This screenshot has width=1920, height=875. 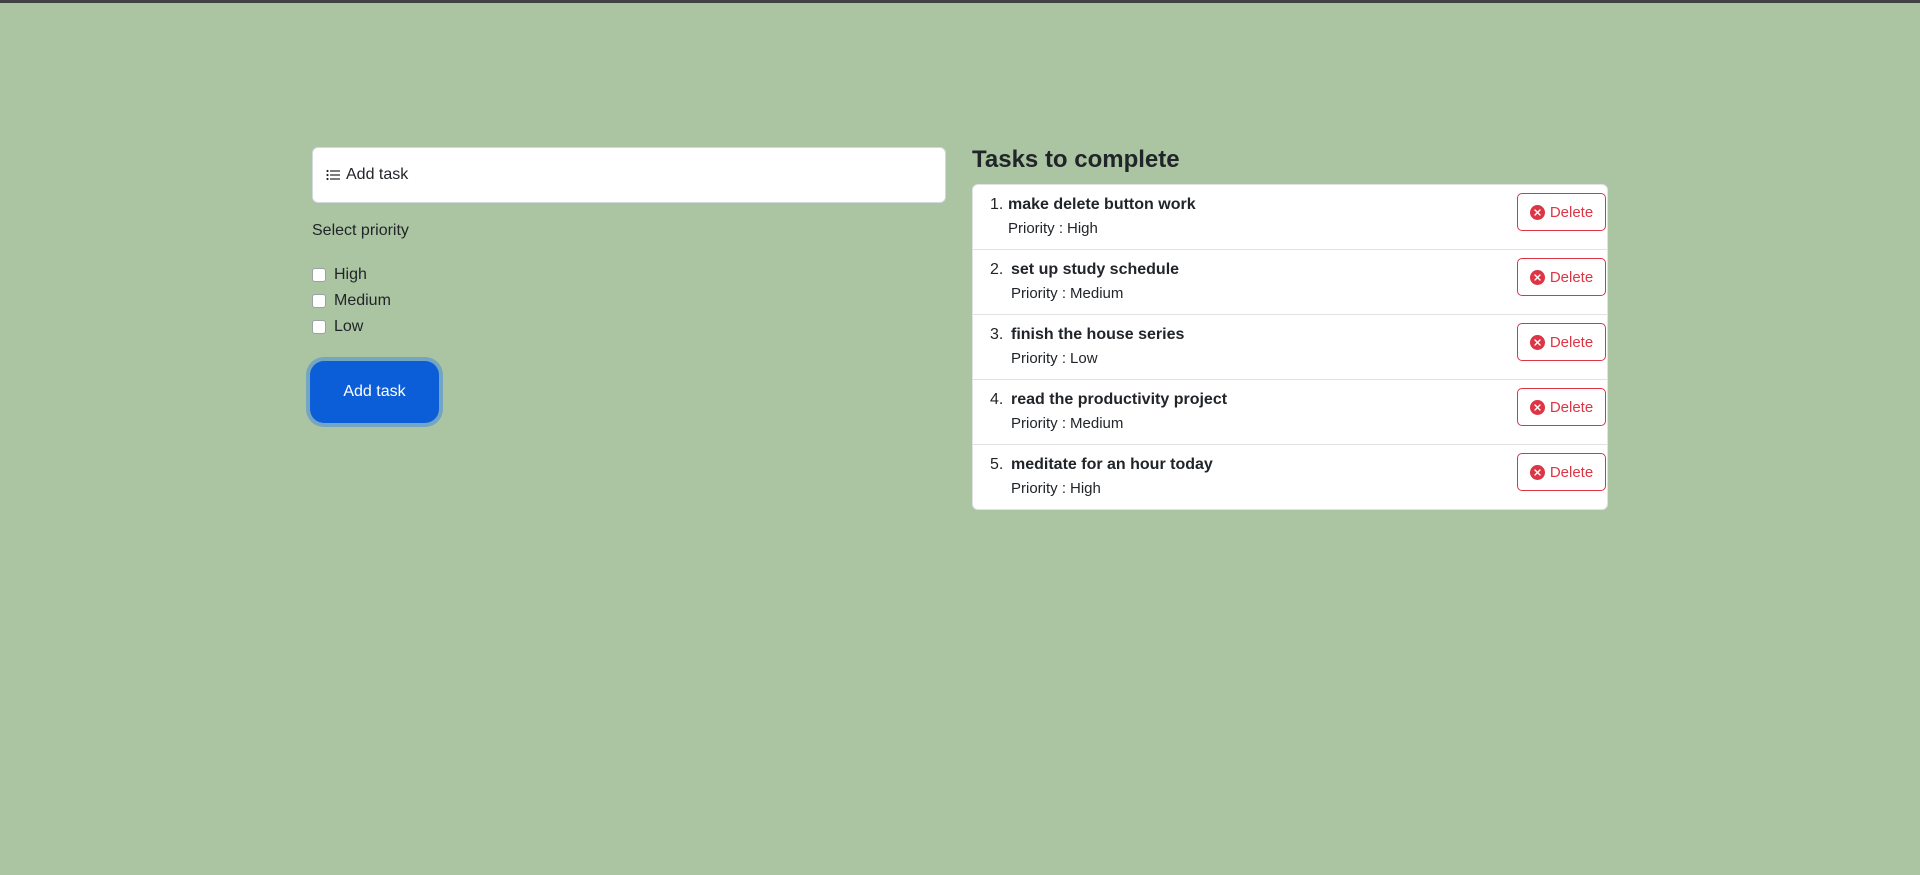 What do you see at coordinates (374, 392) in the screenshot?
I see `add-task-button: Add task` at bounding box center [374, 392].